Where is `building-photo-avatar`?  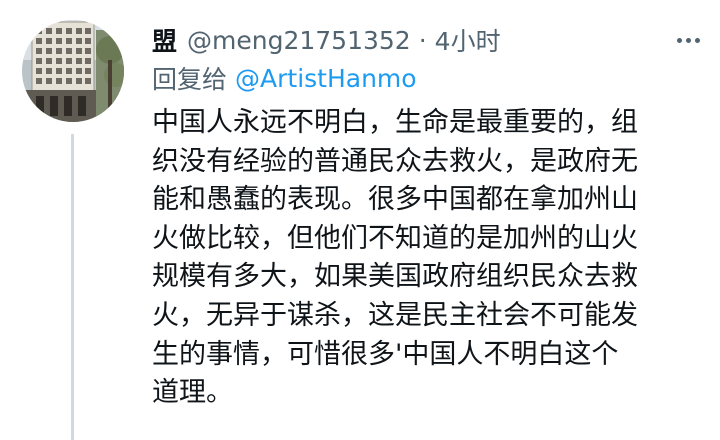 building-photo-avatar is located at coordinates (73, 71).